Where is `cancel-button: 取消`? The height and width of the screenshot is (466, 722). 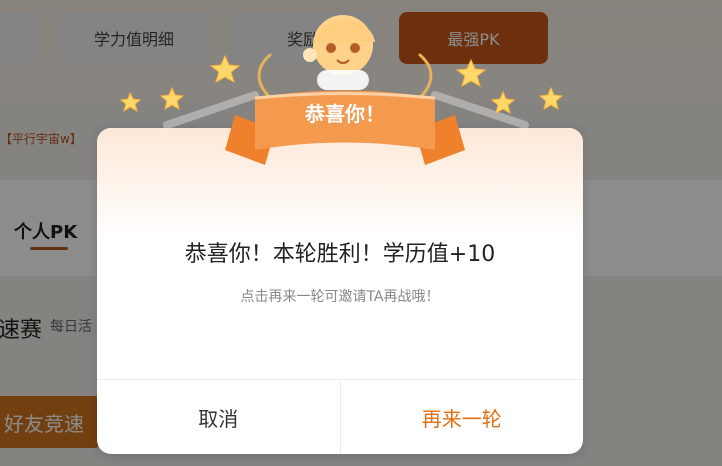 cancel-button: 取消 is located at coordinates (219, 417).